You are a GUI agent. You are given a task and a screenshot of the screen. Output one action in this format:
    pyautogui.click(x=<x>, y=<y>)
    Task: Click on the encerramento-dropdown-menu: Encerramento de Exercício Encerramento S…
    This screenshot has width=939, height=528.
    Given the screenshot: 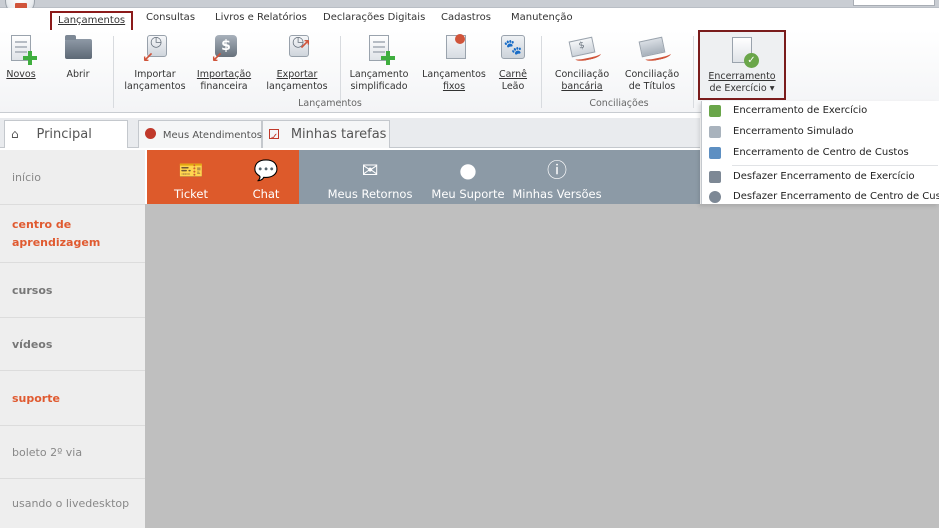 What is the action you would take?
    pyautogui.click(x=820, y=152)
    